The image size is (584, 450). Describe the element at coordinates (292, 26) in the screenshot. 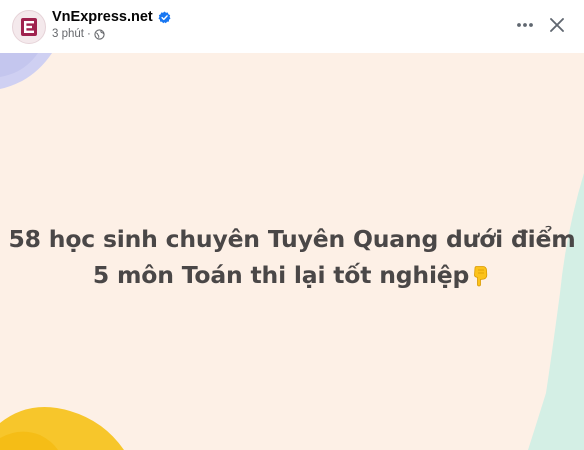

I see `post-header: VnExpress.net 3 phút ·` at that location.